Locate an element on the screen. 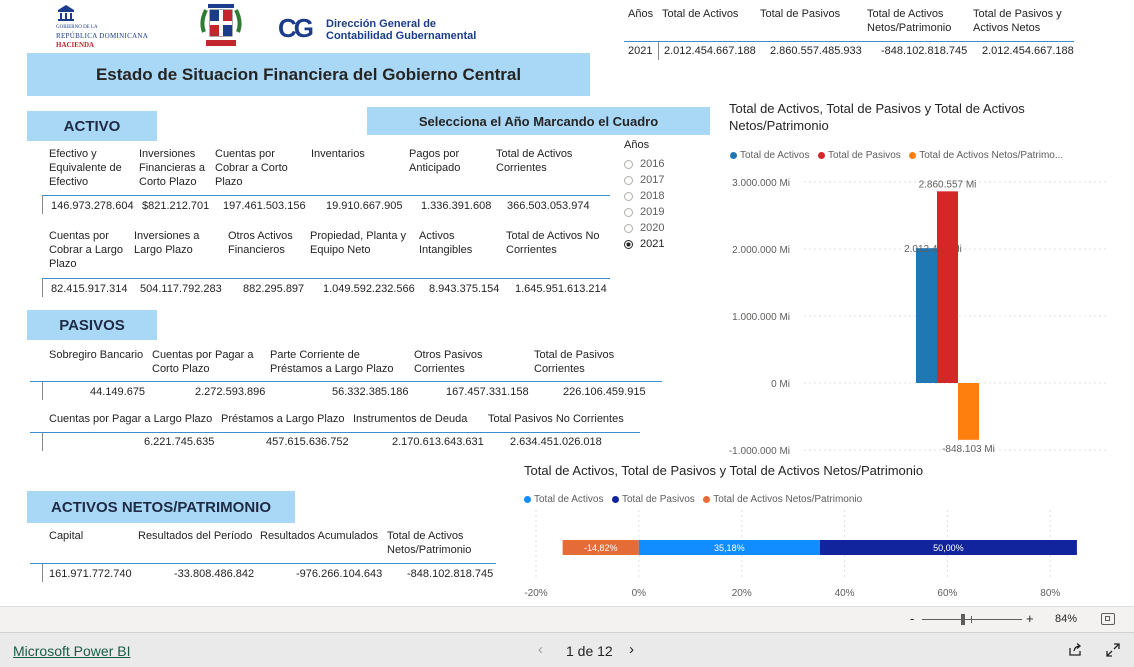 Image resolution: width=1134 pixels, height=667 pixels. top-table-header-pasivos: Total de Pasivos is located at coordinates (800, 14).